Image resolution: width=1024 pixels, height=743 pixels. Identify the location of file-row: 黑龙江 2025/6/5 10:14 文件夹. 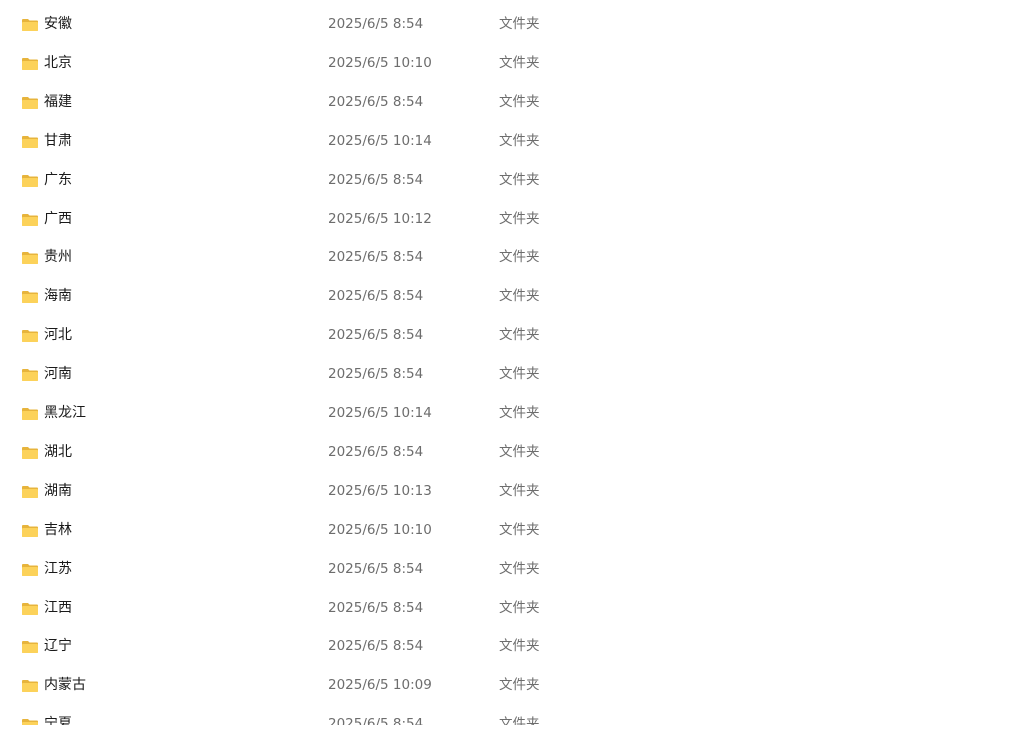
(512, 413).